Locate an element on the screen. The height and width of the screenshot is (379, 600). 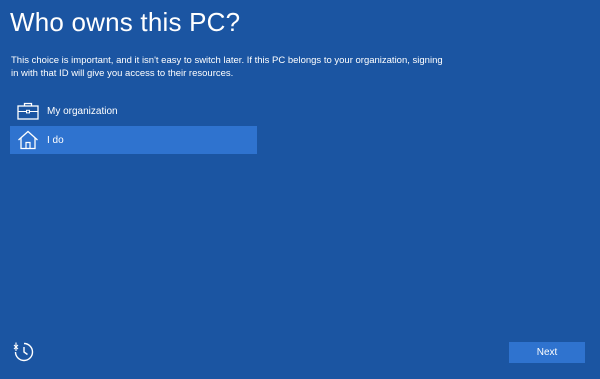
ease-of-access-icon is located at coordinates (24, 352).